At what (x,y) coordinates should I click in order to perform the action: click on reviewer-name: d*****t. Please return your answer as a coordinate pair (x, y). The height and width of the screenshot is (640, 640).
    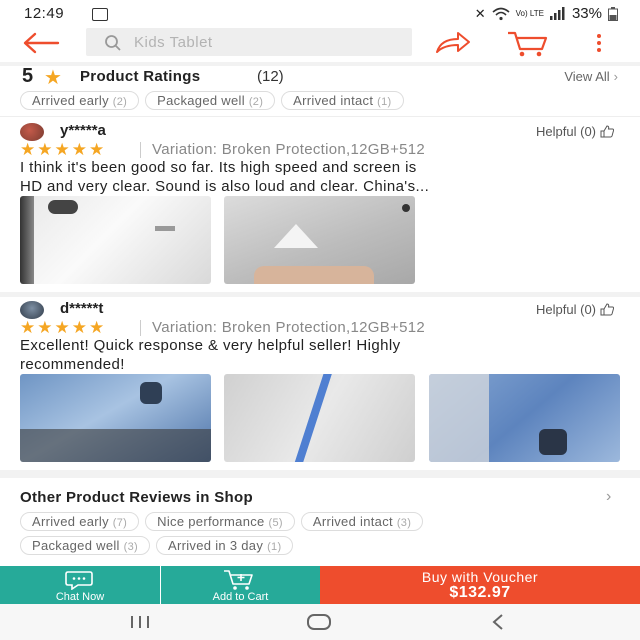
    Looking at the image, I should click on (82, 308).